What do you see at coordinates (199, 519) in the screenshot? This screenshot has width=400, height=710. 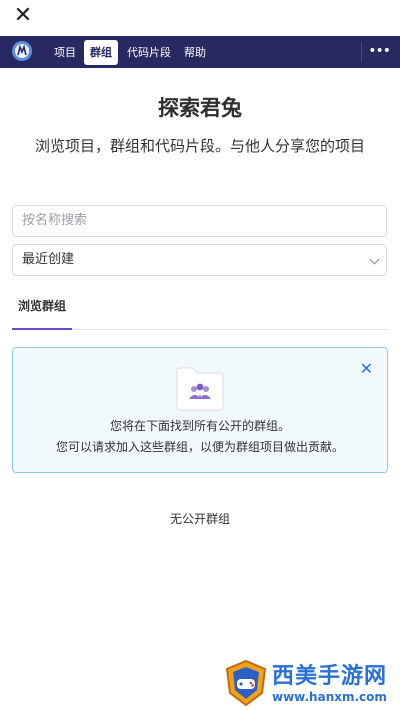 I see `empty-state-message: 无公开群组` at bounding box center [199, 519].